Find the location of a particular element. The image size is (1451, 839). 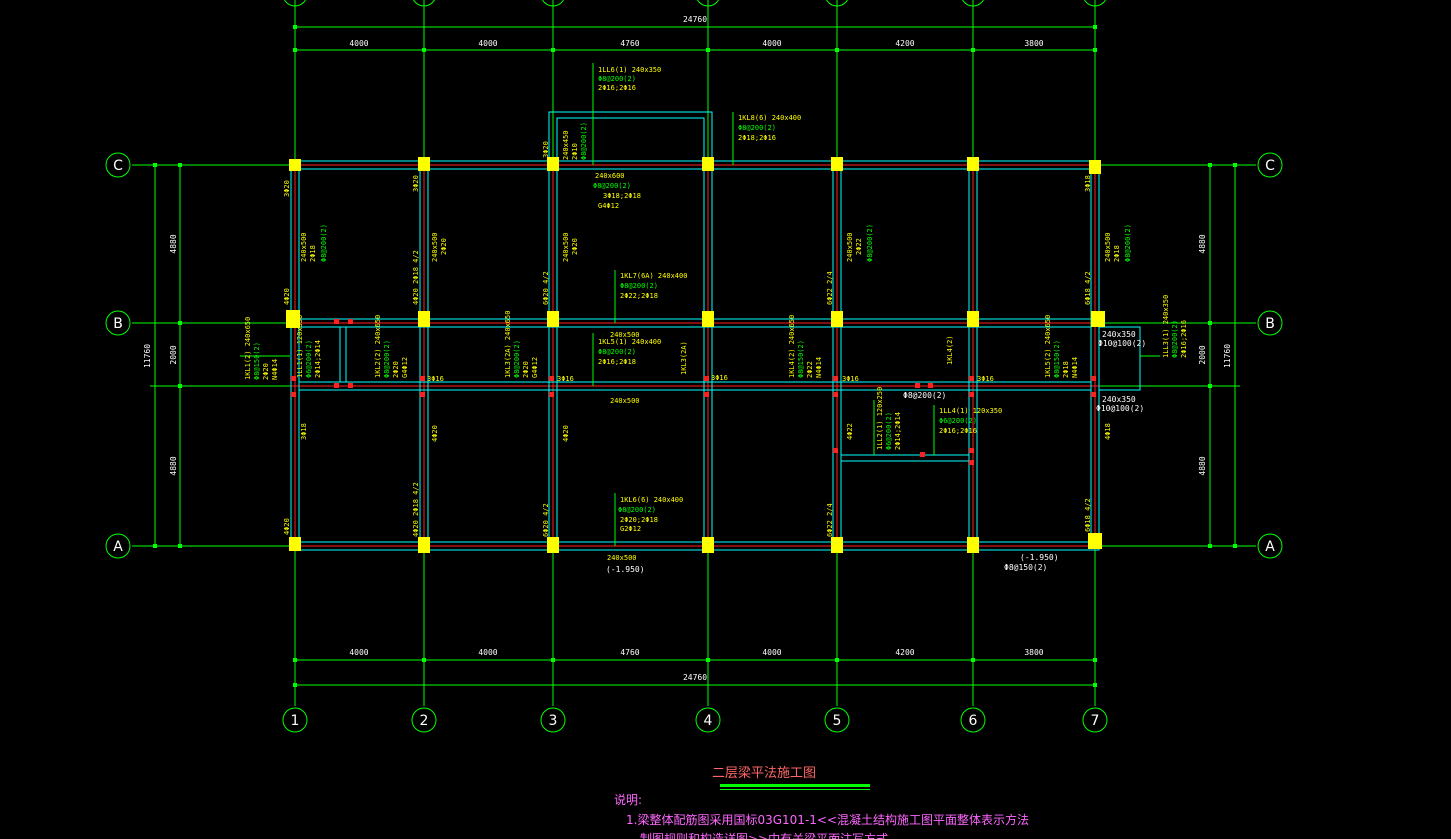

label-kl1: 1KL1(2) 240x650 is located at coordinates (248, 348).